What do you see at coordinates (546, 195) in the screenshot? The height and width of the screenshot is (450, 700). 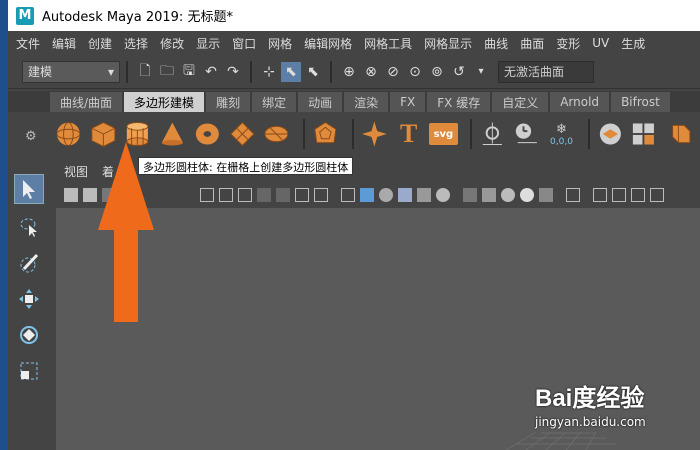 I see `anti-alias-icon` at bounding box center [546, 195].